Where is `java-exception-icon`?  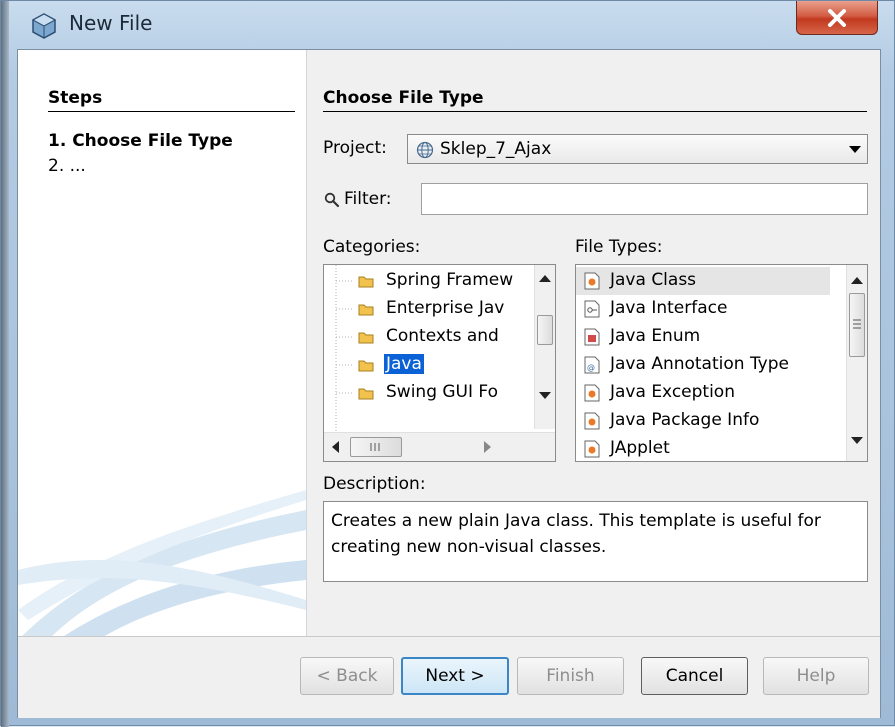
java-exception-icon is located at coordinates (592, 393).